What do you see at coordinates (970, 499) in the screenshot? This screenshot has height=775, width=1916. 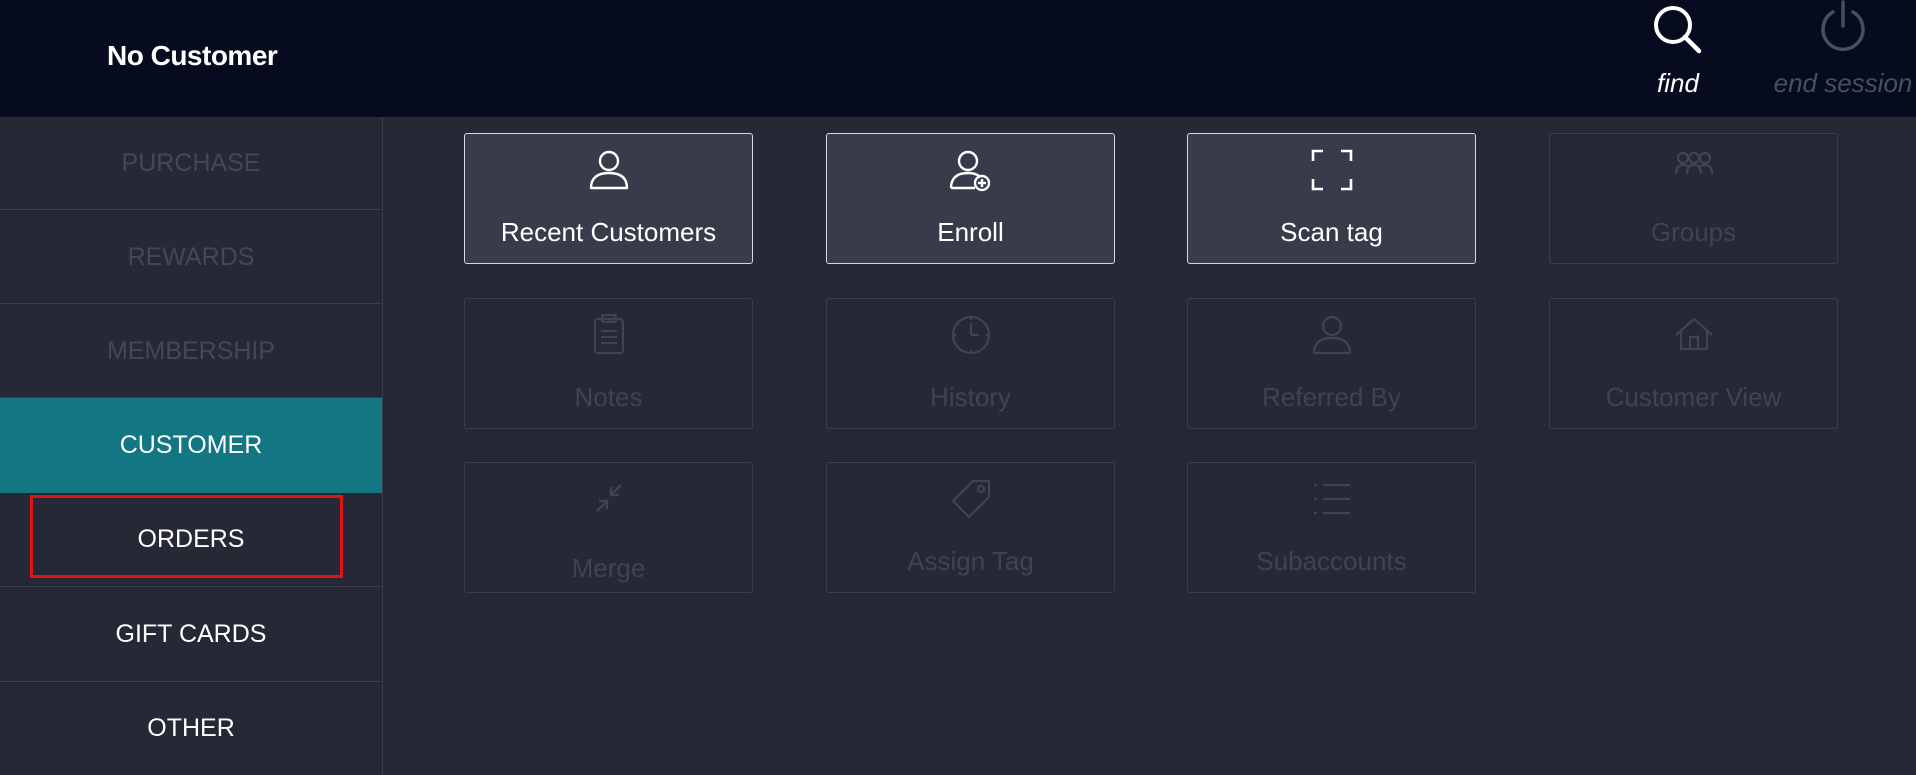 I see `tag-icon` at bounding box center [970, 499].